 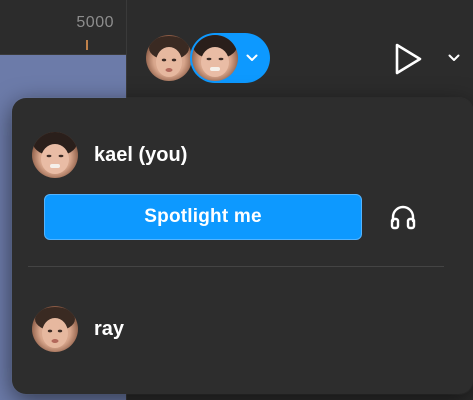 I want to click on user-row: ray, so click(x=78, y=329).